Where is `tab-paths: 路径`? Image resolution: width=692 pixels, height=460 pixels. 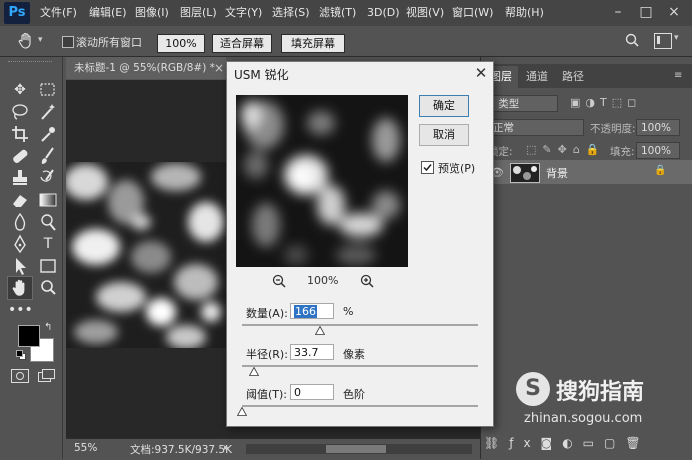 tab-paths: 路径 is located at coordinates (573, 77).